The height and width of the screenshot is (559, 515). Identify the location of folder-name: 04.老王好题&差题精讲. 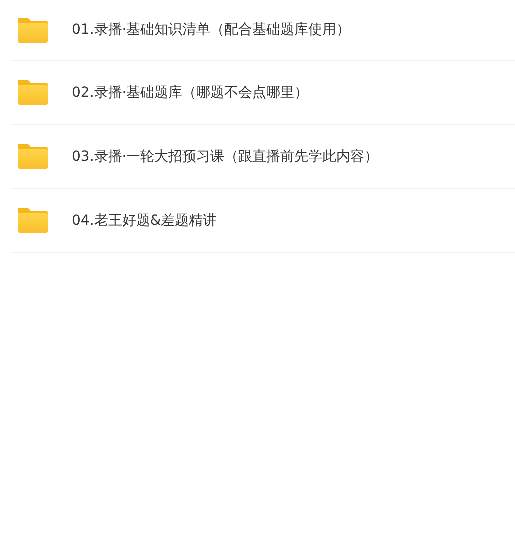
(145, 221).